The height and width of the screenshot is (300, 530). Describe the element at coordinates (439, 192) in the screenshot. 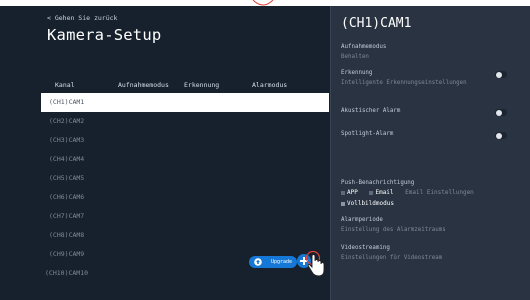

I see `email-settings-link: Email Einstellungen` at that location.